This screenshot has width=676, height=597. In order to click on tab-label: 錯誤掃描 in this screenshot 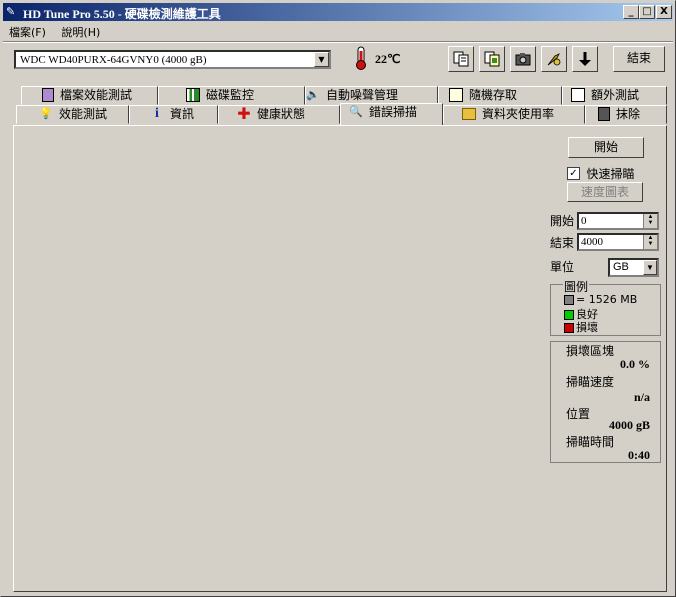, I will do `click(393, 112)`.